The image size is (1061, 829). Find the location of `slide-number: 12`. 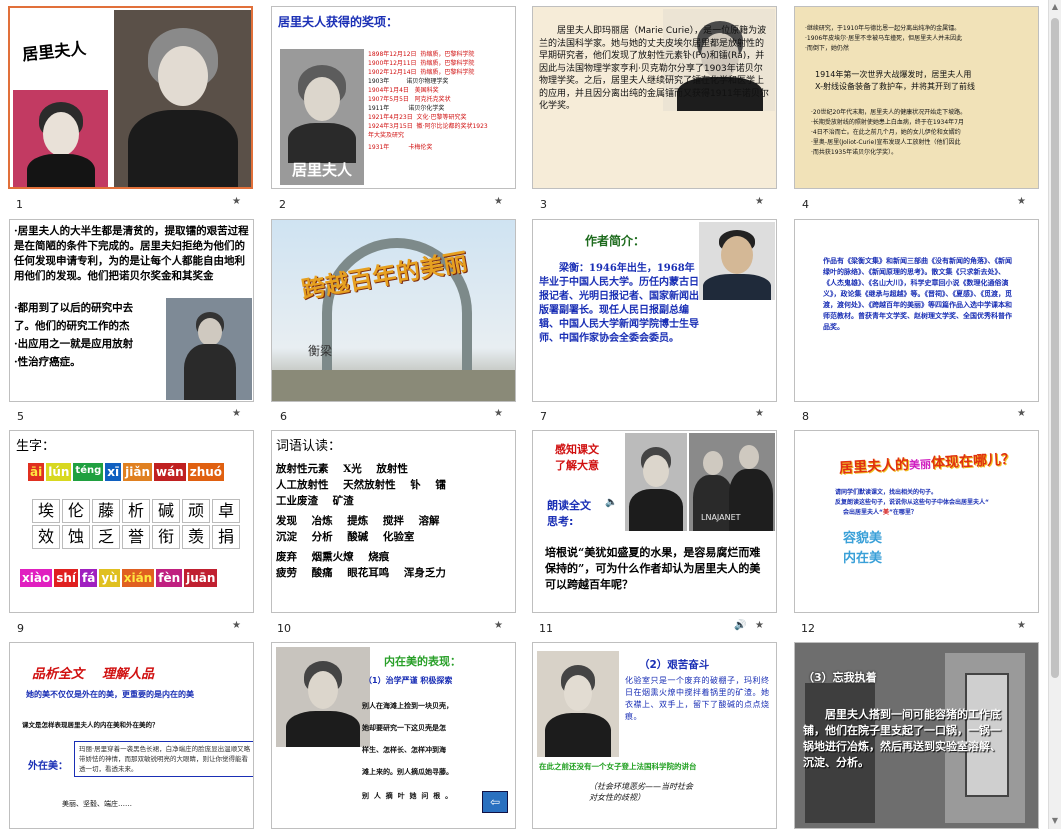

slide-number: 12 is located at coordinates (808, 628).